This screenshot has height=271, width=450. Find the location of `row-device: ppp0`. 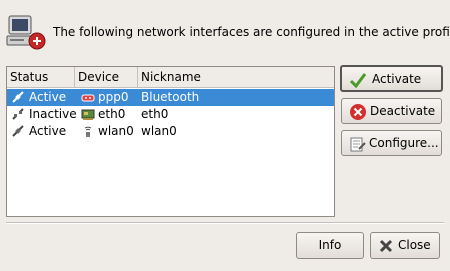

row-device: ppp0 is located at coordinates (113, 97).